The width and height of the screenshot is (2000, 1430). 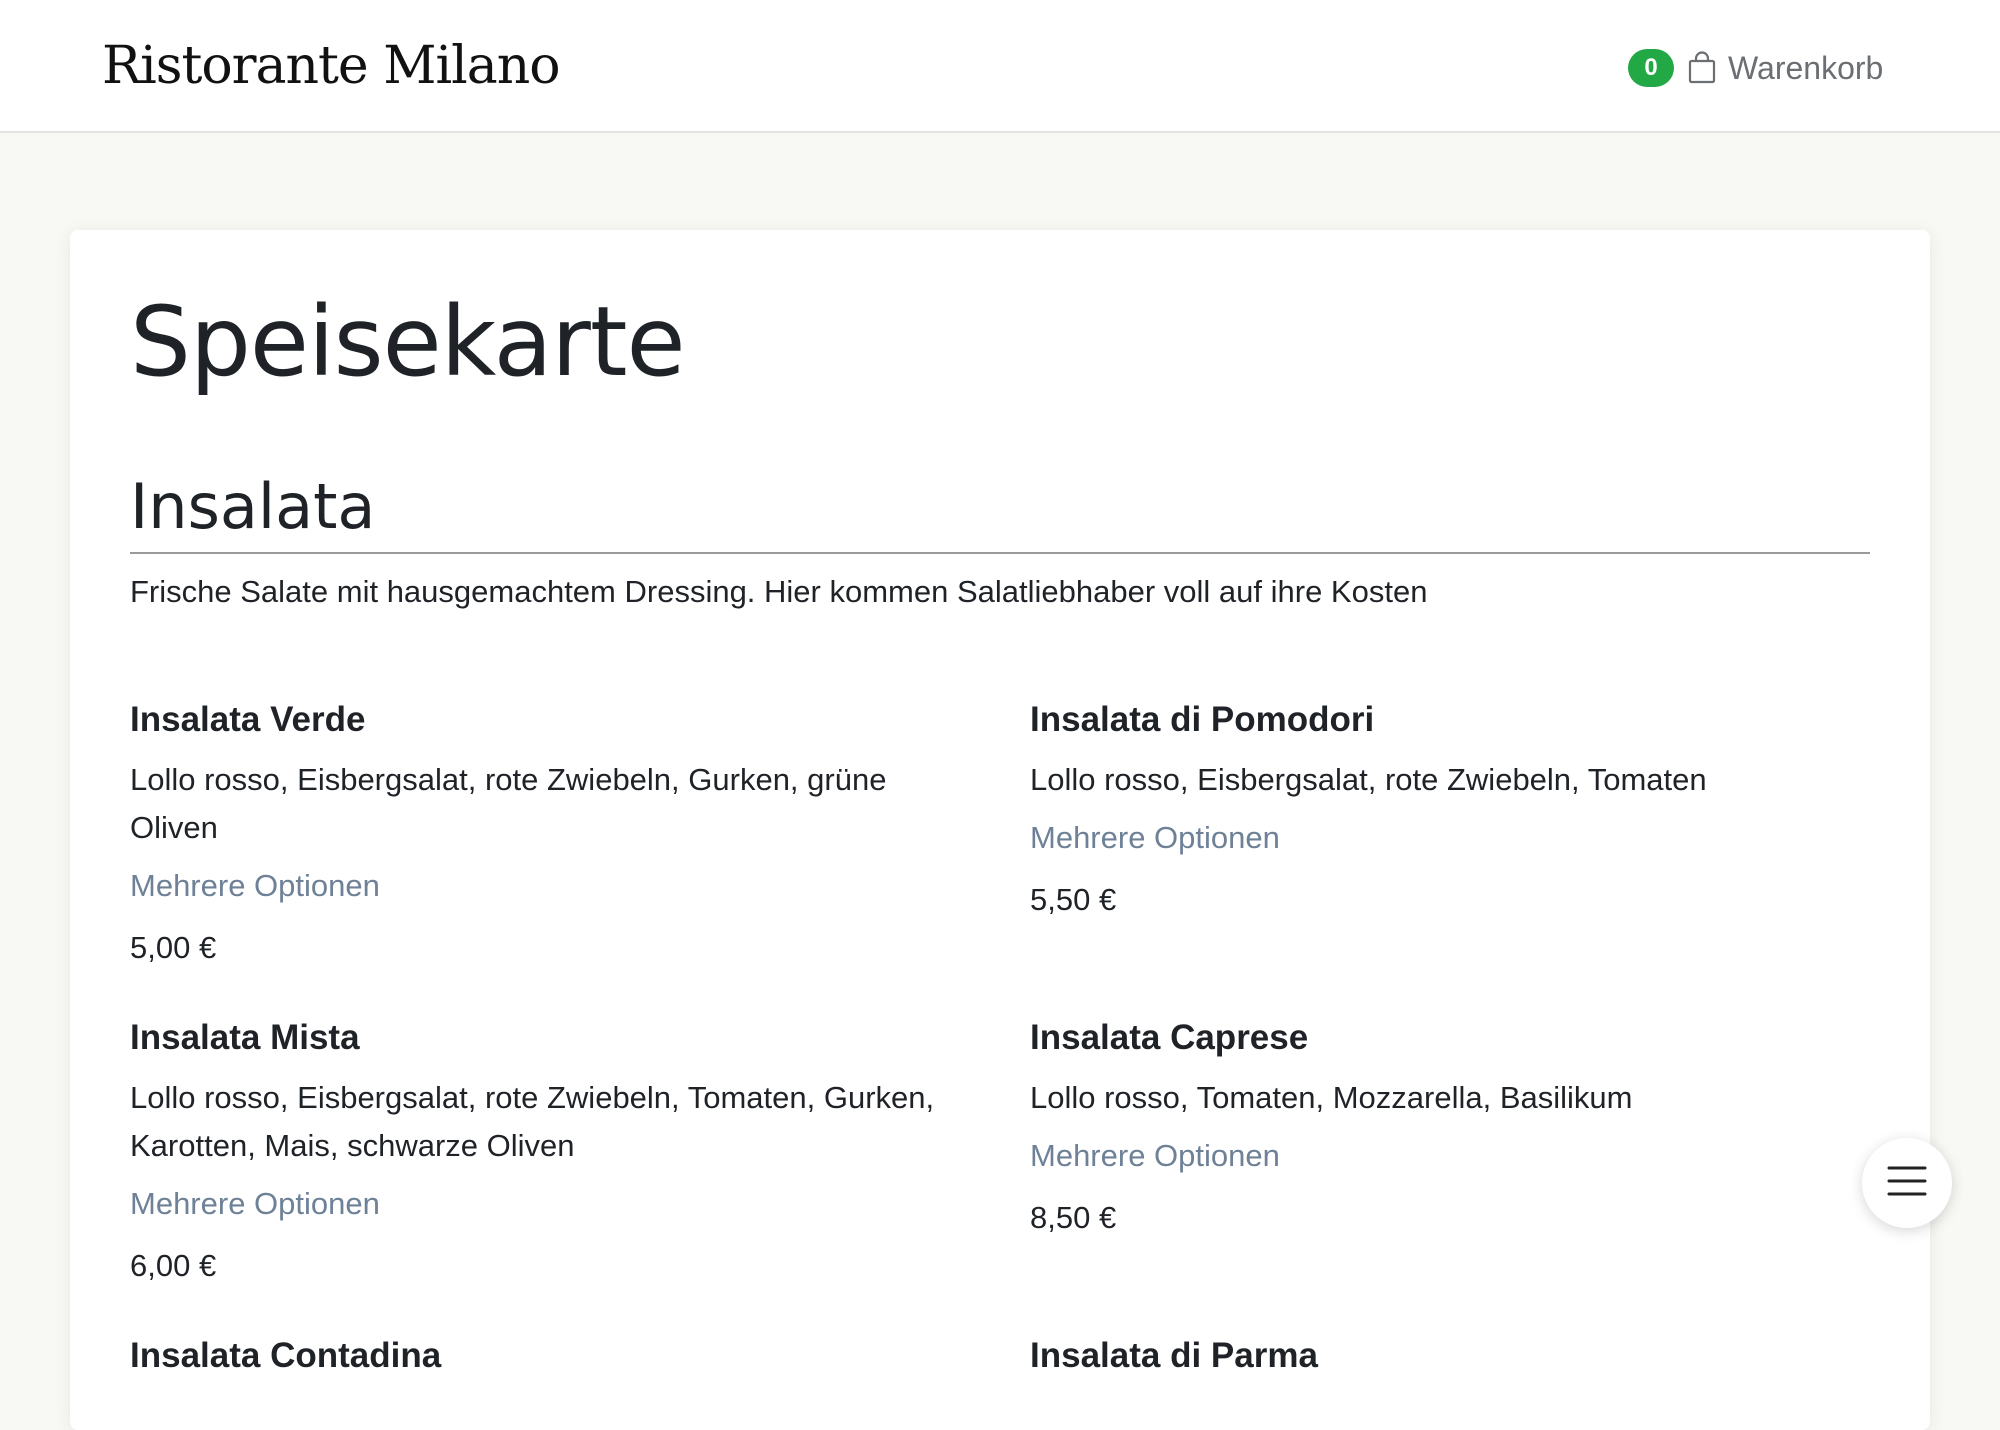 I want to click on menu-item-name: Insalata Verde, so click(x=248, y=719).